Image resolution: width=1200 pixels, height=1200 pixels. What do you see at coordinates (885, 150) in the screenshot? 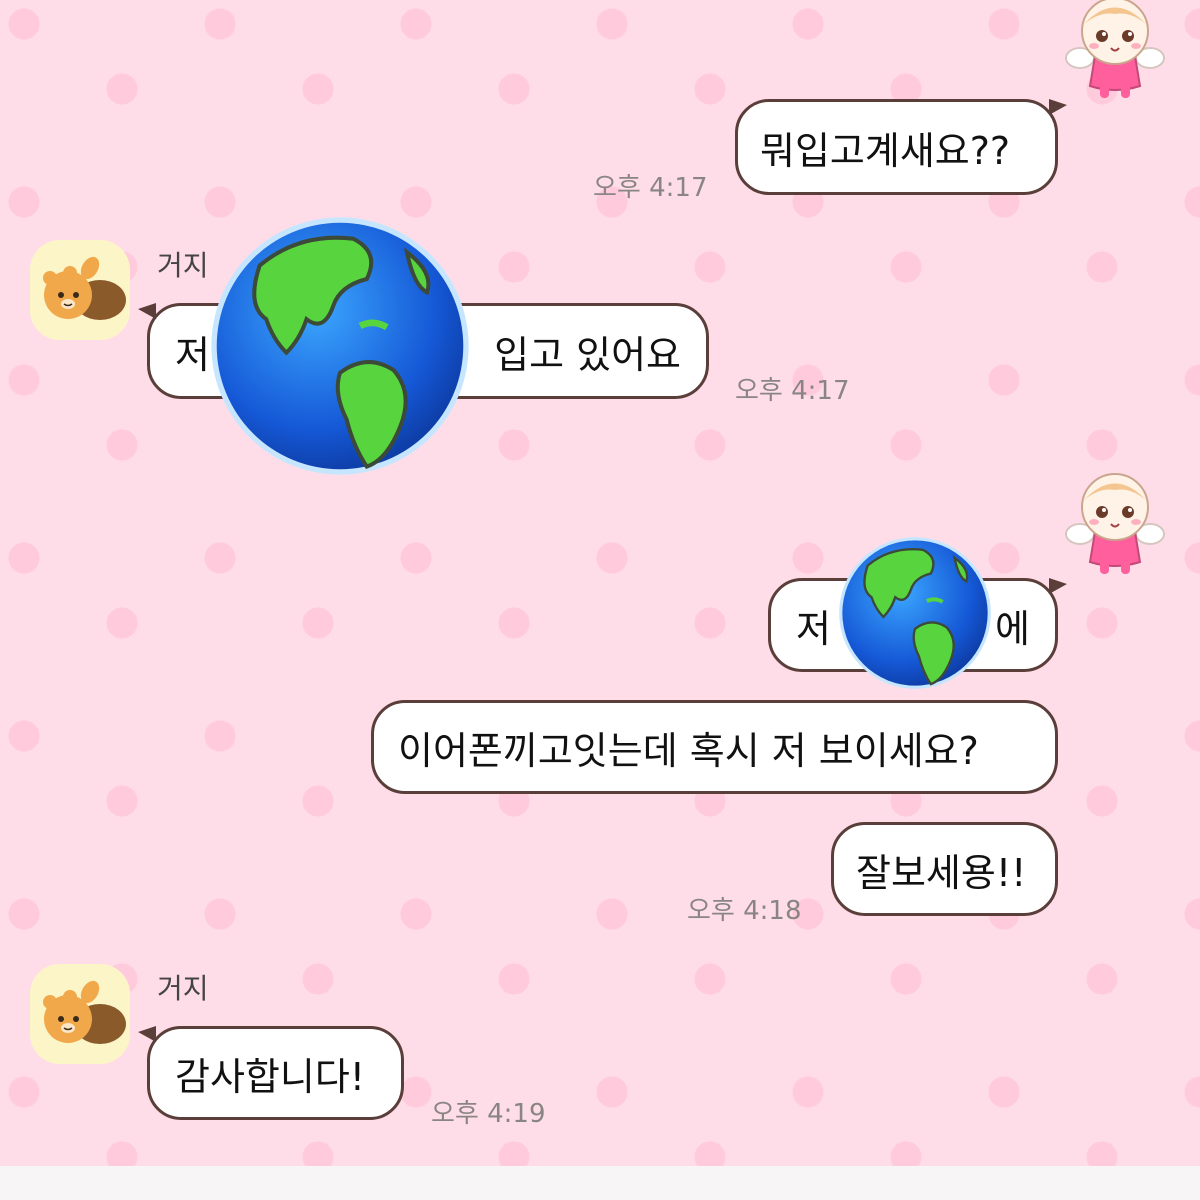
I see `message-text: 뭐입고계새요??` at bounding box center [885, 150].